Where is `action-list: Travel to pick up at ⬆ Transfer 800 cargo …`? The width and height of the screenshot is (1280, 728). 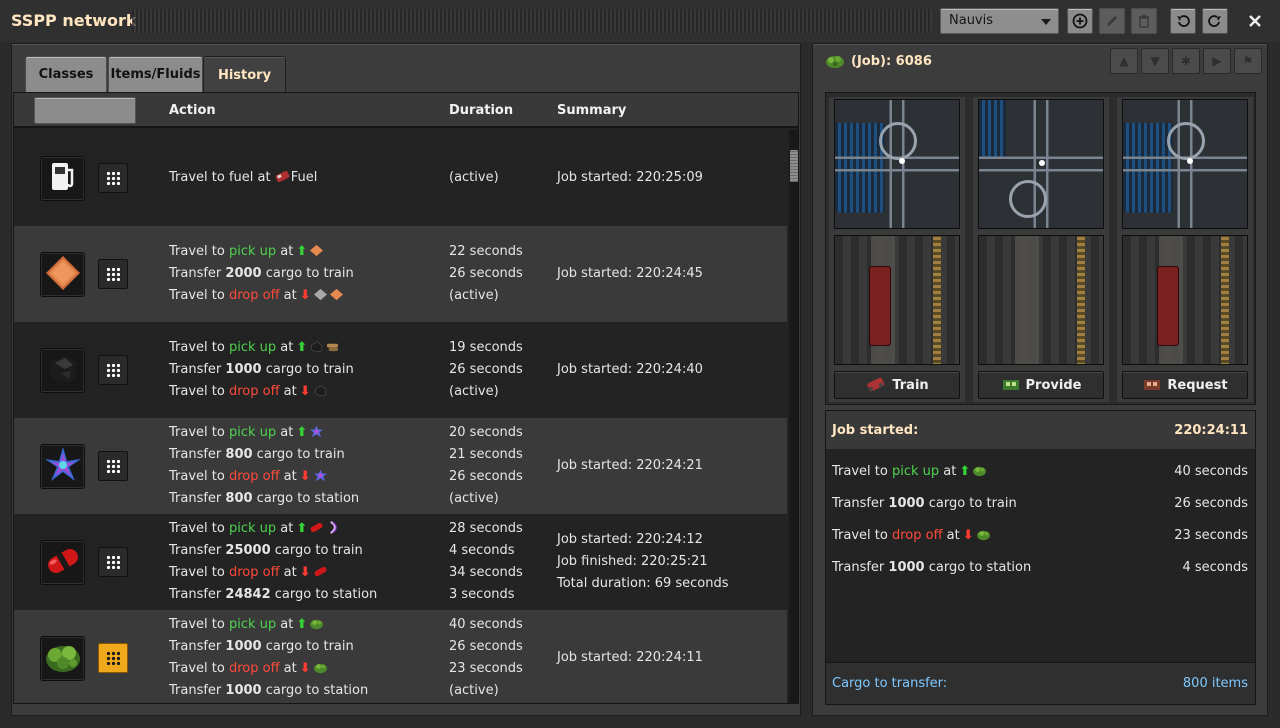 action-list: Travel to pick up at ⬆ Transfer 800 cargo … is located at coordinates (264, 466).